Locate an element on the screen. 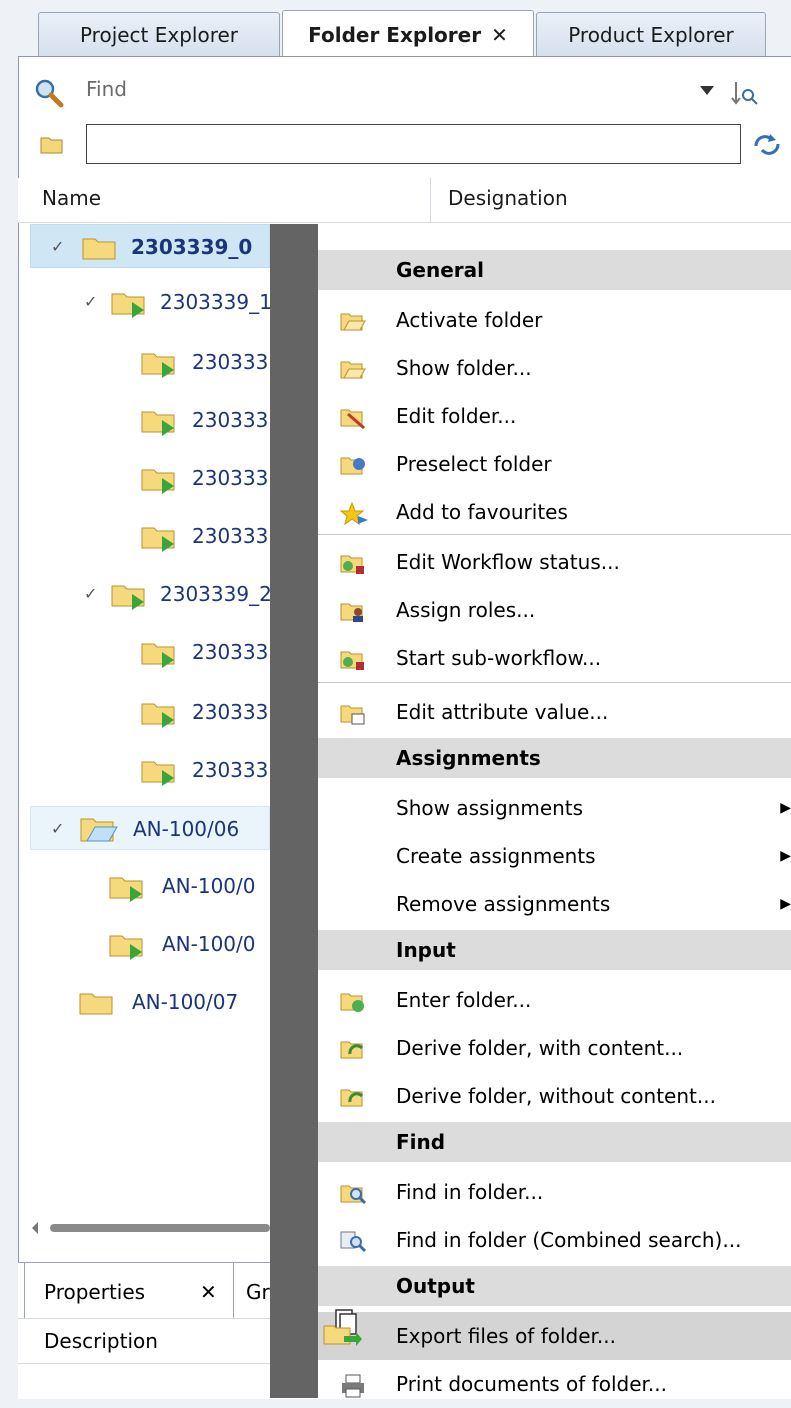 This screenshot has width=791, height=1408. star-icon is located at coordinates (354, 514).